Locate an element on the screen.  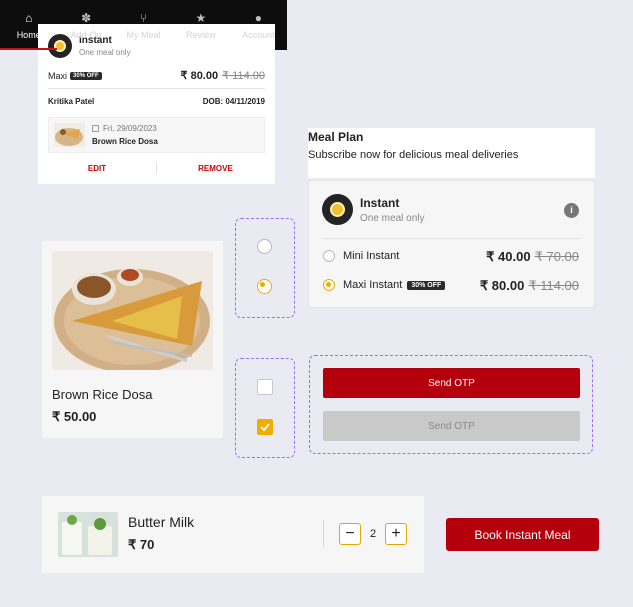
quantity-stepper: − 2 + is located at coordinates (373, 534).